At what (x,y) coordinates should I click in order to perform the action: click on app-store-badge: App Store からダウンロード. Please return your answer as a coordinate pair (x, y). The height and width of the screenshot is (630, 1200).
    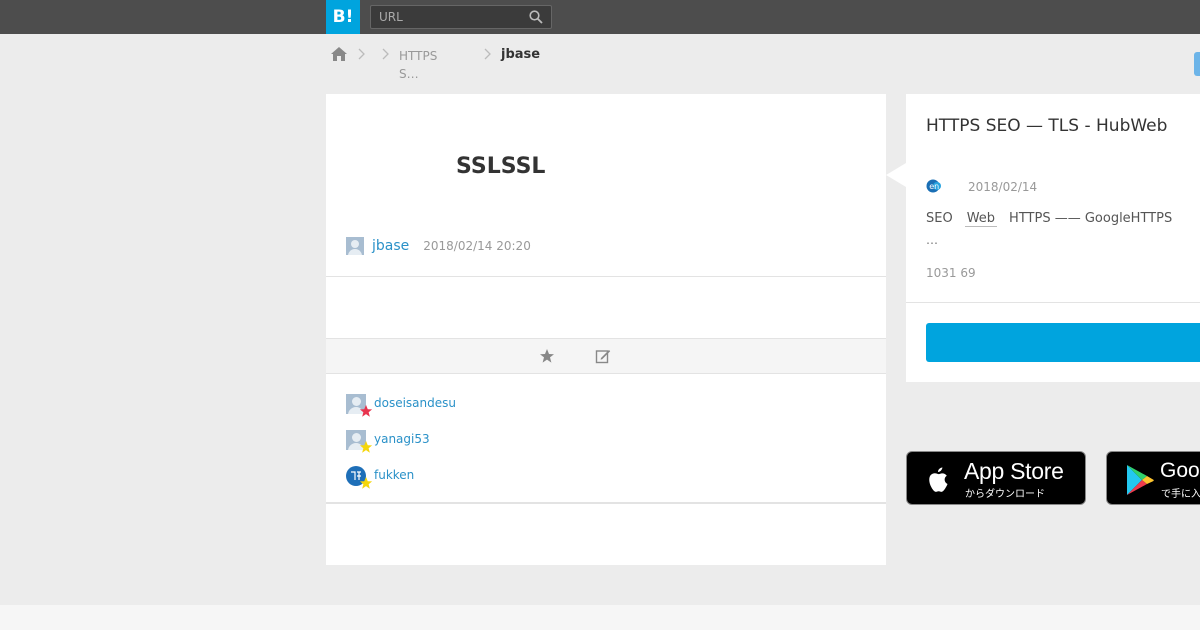
    Looking at the image, I should click on (996, 478).